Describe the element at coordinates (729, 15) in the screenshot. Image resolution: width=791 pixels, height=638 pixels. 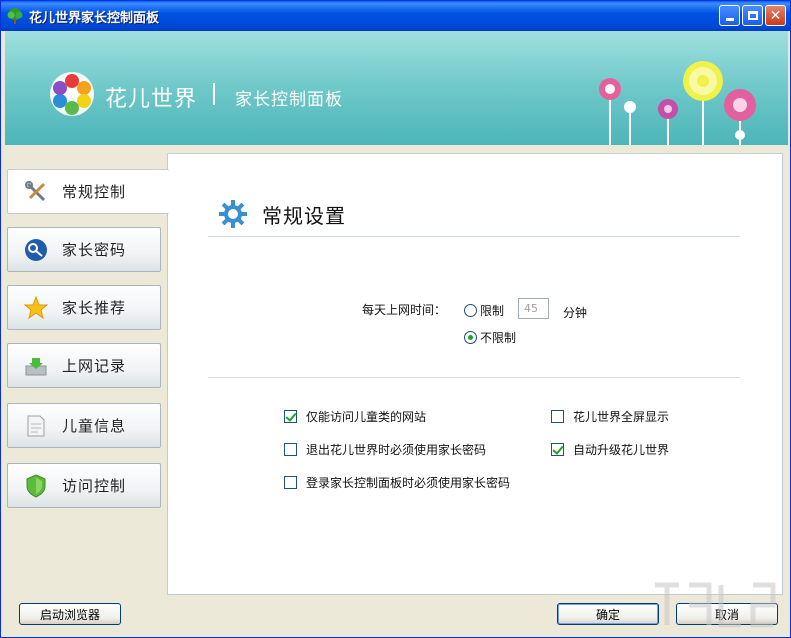
I see `minimize-button` at that location.